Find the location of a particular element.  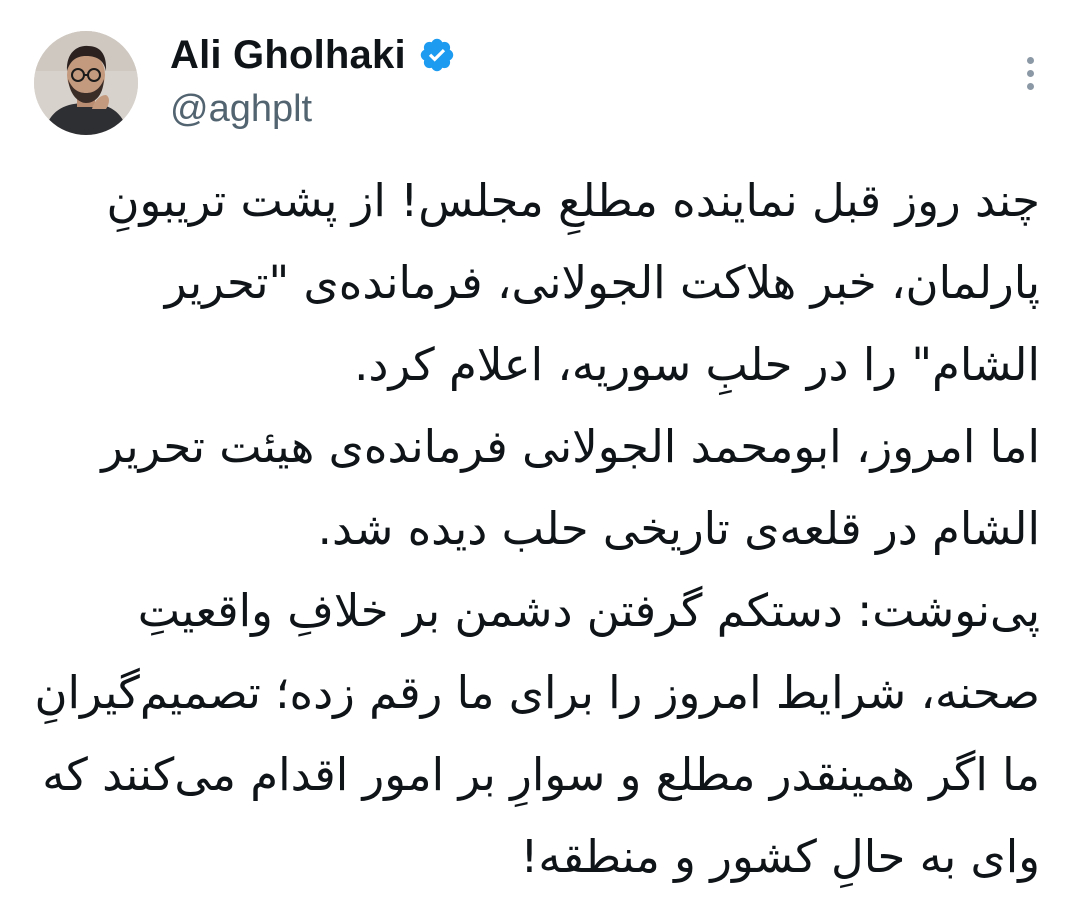

author-handle: @aghplt is located at coordinates (313, 109).